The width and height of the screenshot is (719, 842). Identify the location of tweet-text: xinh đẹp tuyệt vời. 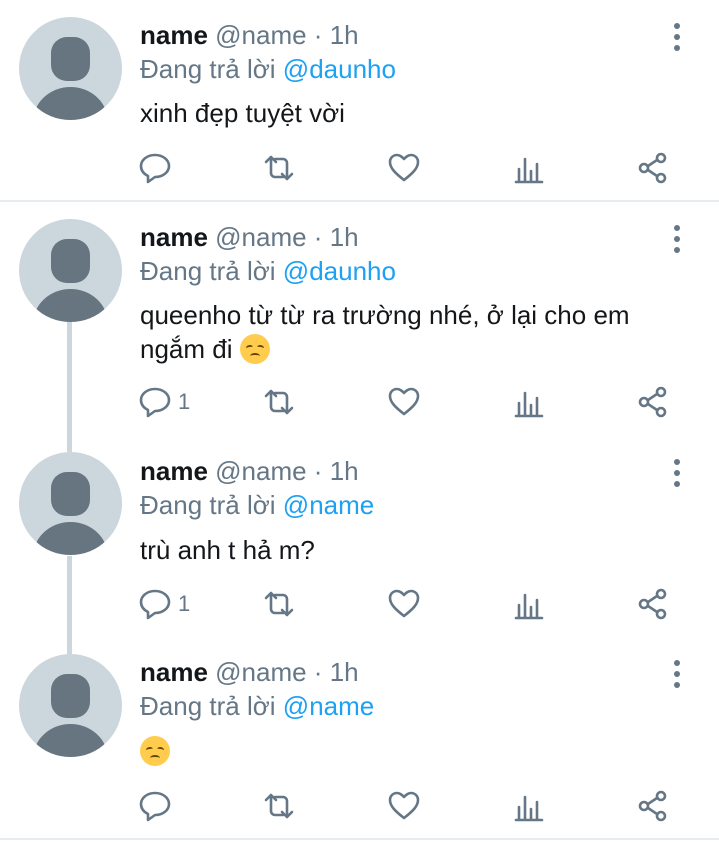
(242, 113).